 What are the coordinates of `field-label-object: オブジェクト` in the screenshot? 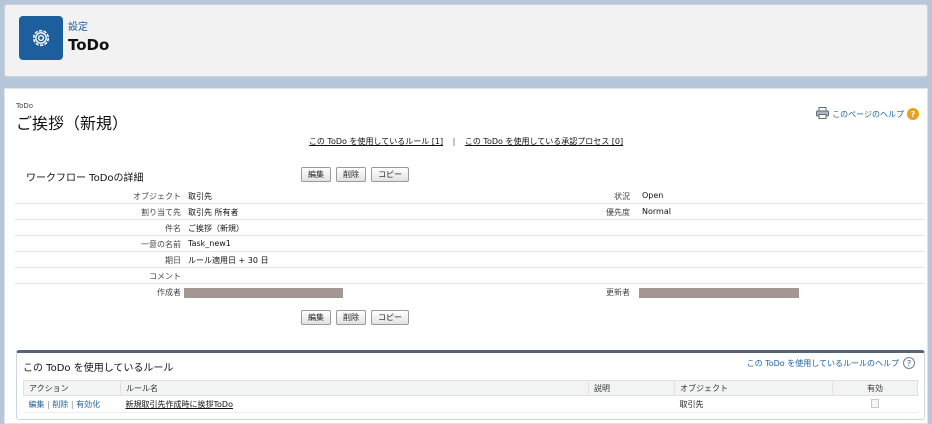 It's located at (157, 196).